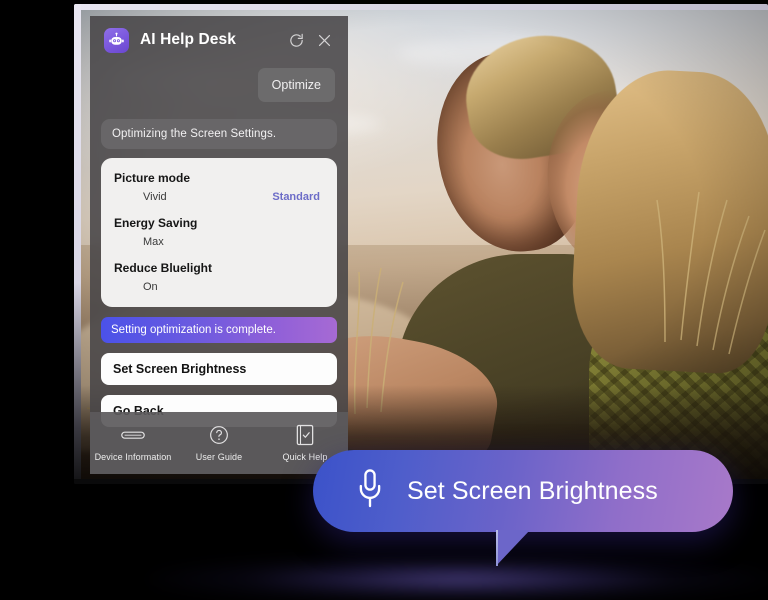  Describe the element at coordinates (77, 244) in the screenshot. I see `tv-bezel-left` at that location.